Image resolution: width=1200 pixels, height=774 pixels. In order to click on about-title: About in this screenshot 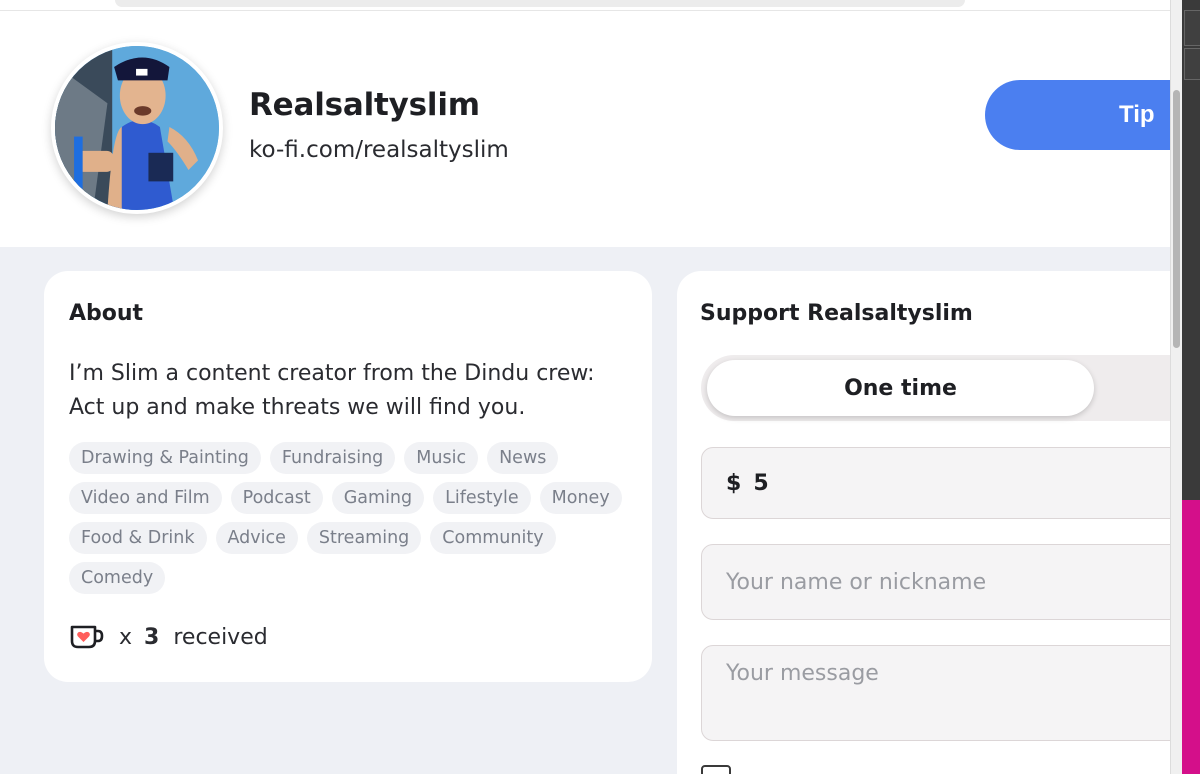, I will do `click(106, 313)`.